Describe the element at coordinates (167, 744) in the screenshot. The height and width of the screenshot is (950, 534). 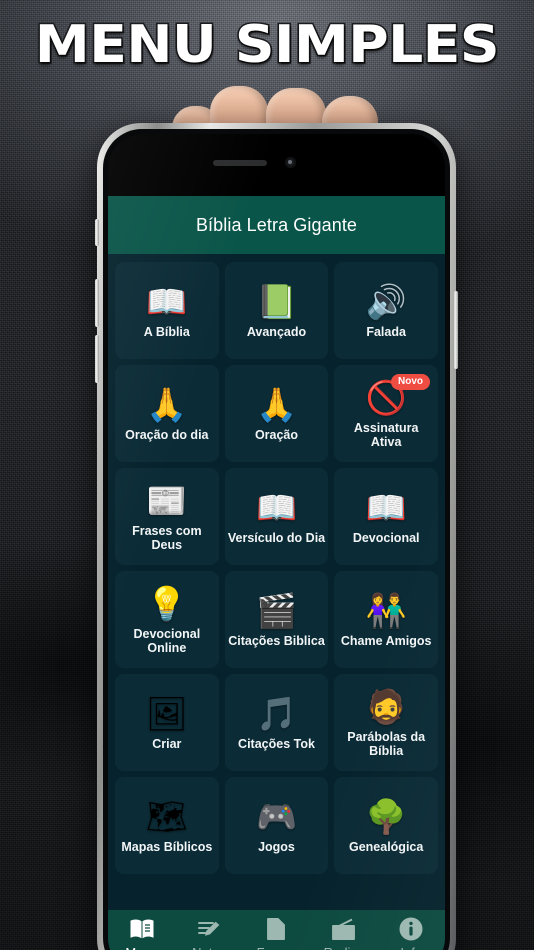
I see `menu-tile-label: Criar` at that location.